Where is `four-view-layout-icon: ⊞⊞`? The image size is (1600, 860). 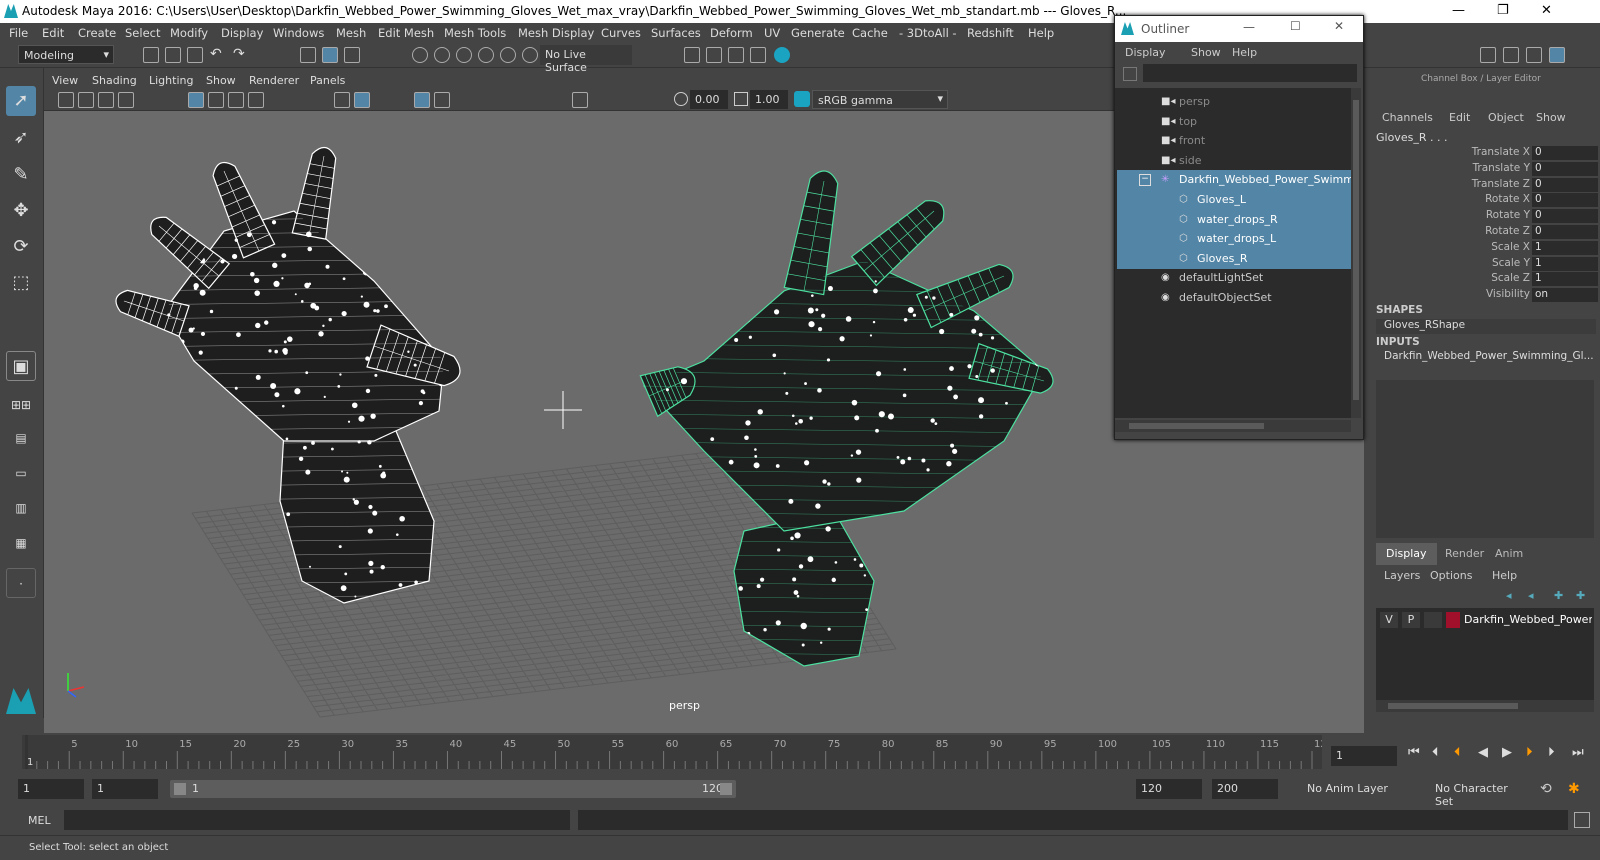
four-view-layout-icon: ⊞⊞ is located at coordinates (21, 405).